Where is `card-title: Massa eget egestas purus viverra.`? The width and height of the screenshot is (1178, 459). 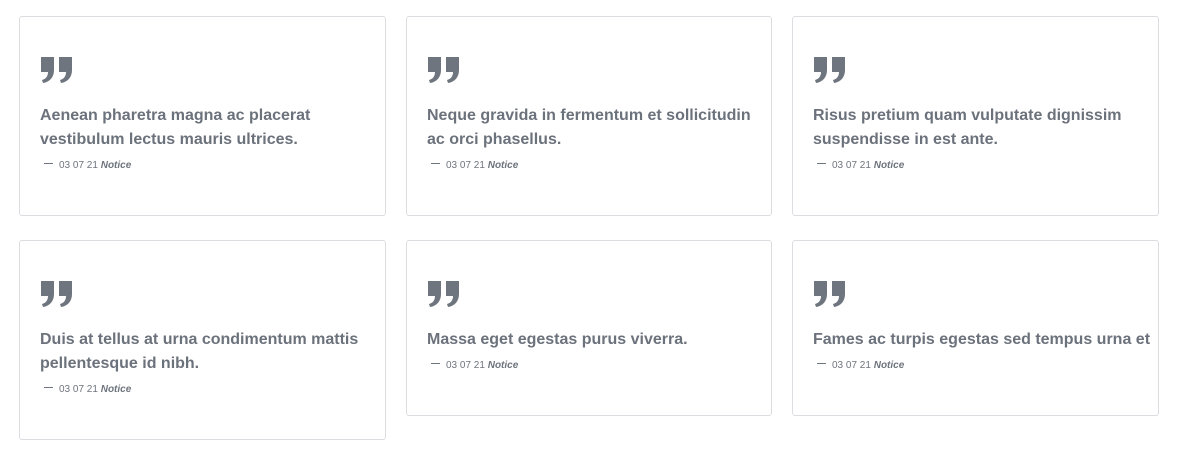
card-title: Massa eget egestas purus viverra. is located at coordinates (592, 340).